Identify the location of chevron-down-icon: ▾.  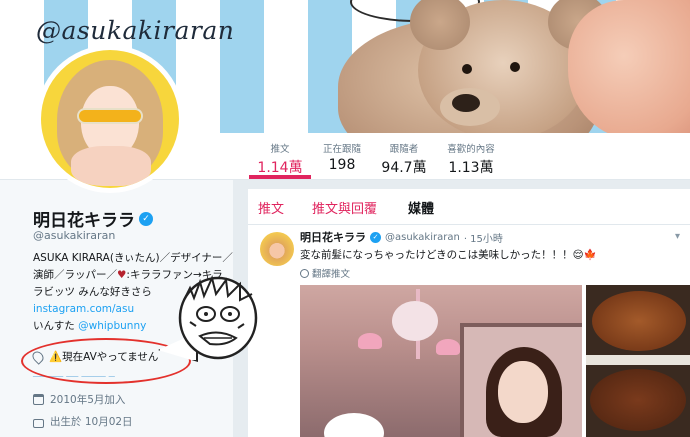
(677, 236).